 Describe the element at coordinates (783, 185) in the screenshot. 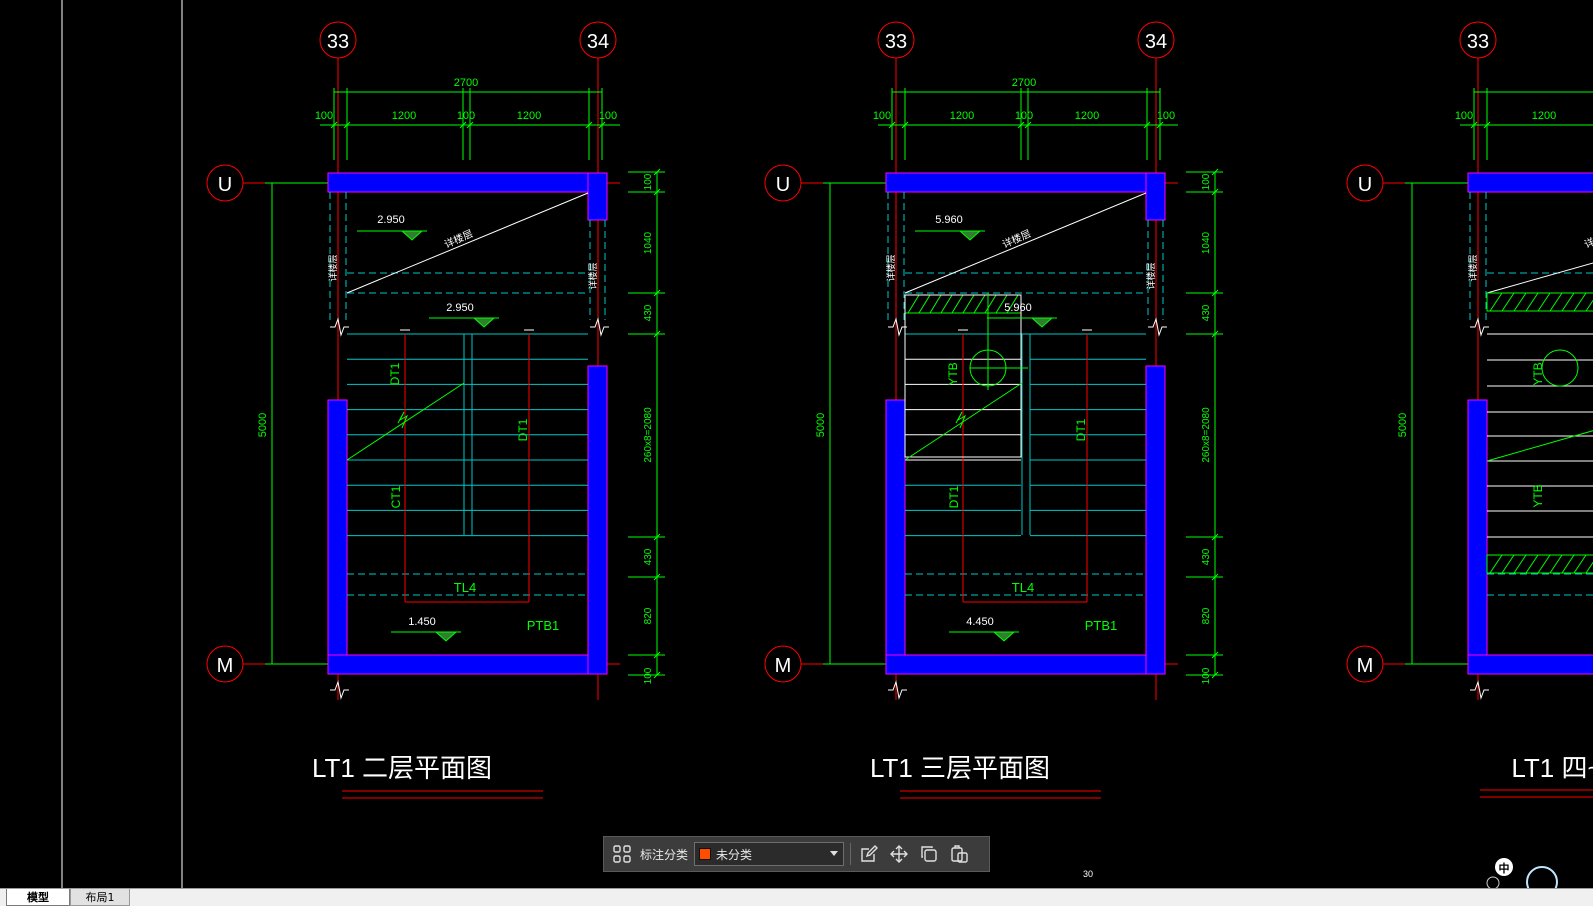

I see `grid-bubble-label: U` at that location.